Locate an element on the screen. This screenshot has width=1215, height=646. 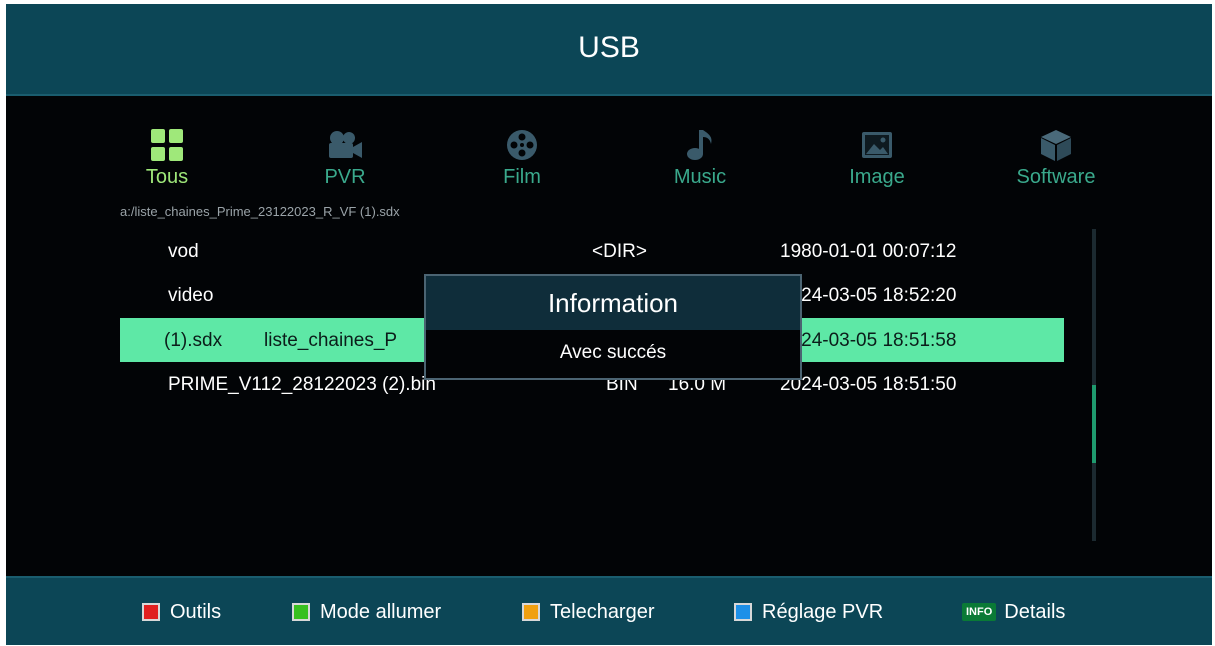
package-icon is located at coordinates (1056, 145).